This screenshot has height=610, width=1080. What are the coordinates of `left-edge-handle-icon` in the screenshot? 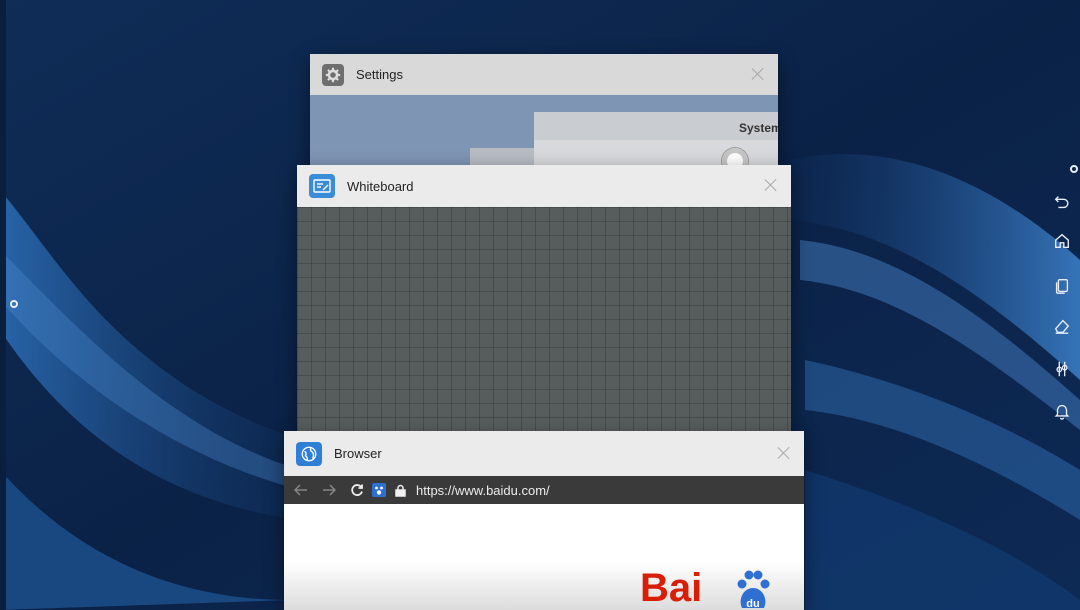 It's located at (14, 304).